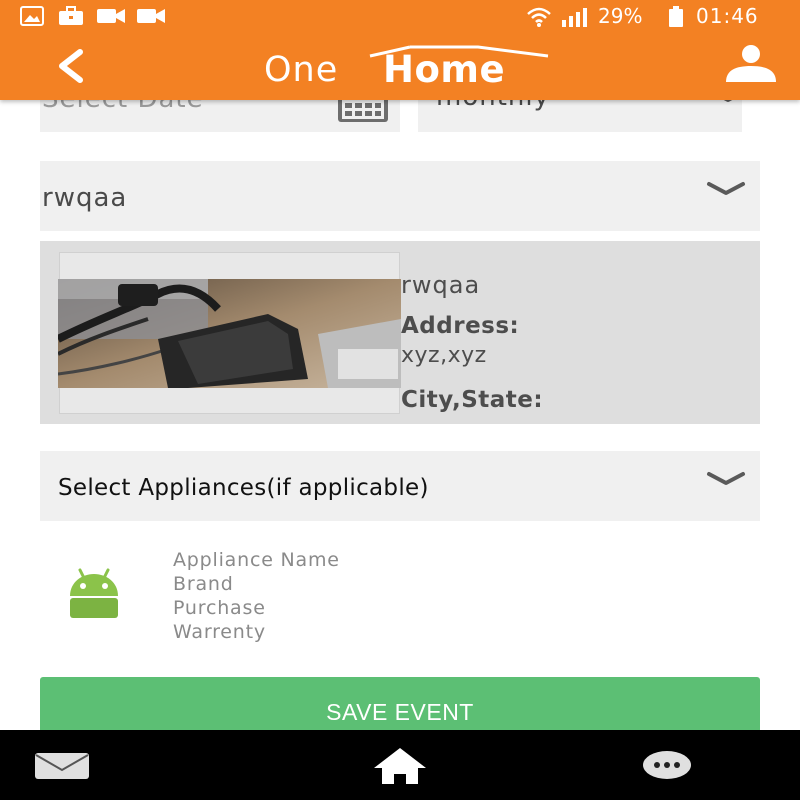 The height and width of the screenshot is (800, 800). What do you see at coordinates (460, 326) in the screenshot?
I see `address-label: Address:` at bounding box center [460, 326].